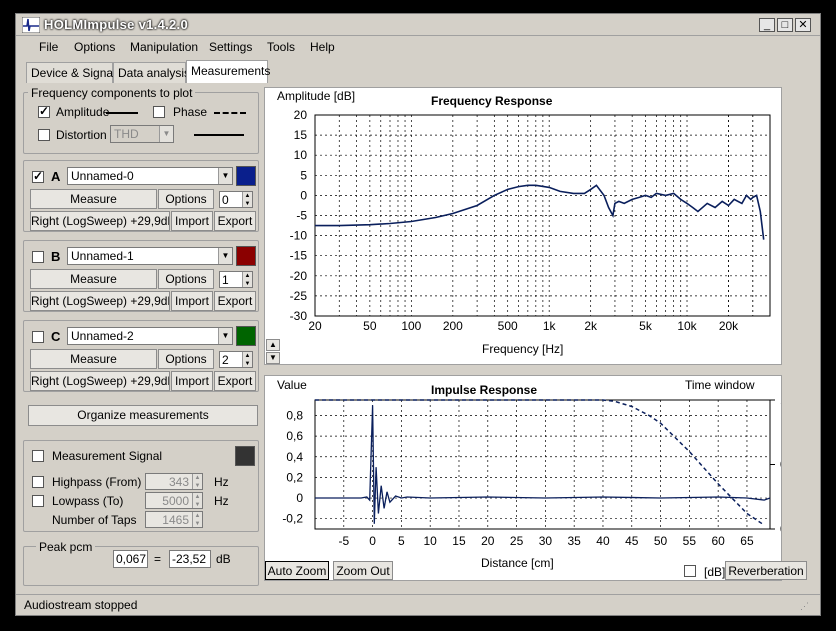  What do you see at coordinates (192, 221) in the screenshot?
I see `measurement-a-import-button: Import` at bounding box center [192, 221].